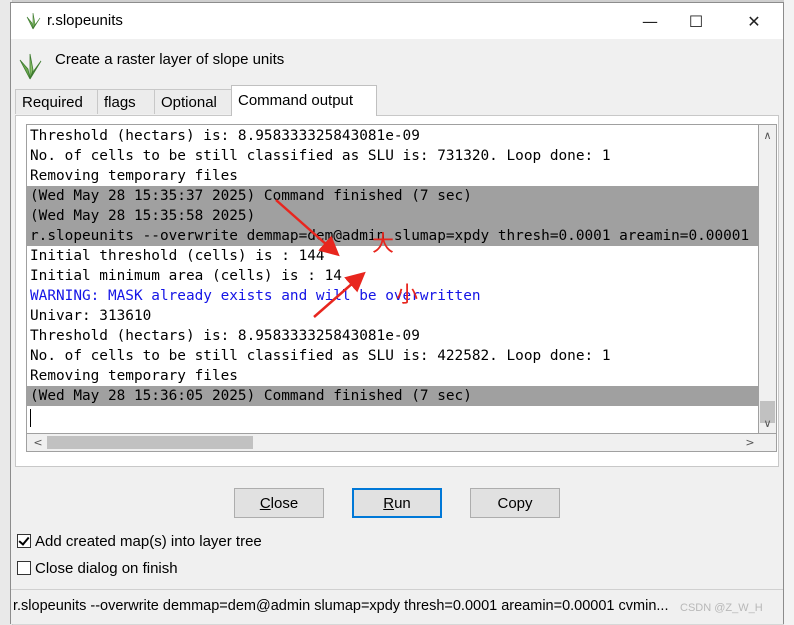  Describe the element at coordinates (170, 59) in the screenshot. I see `module-description: Create a raster layer of slope units` at that location.